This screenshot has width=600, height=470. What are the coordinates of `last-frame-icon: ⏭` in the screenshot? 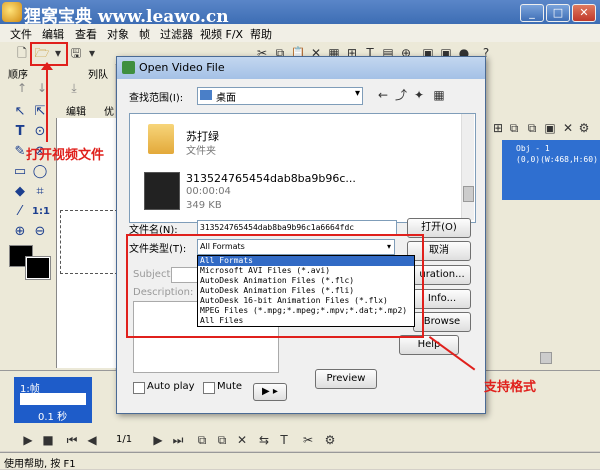 It's located at (178, 440).